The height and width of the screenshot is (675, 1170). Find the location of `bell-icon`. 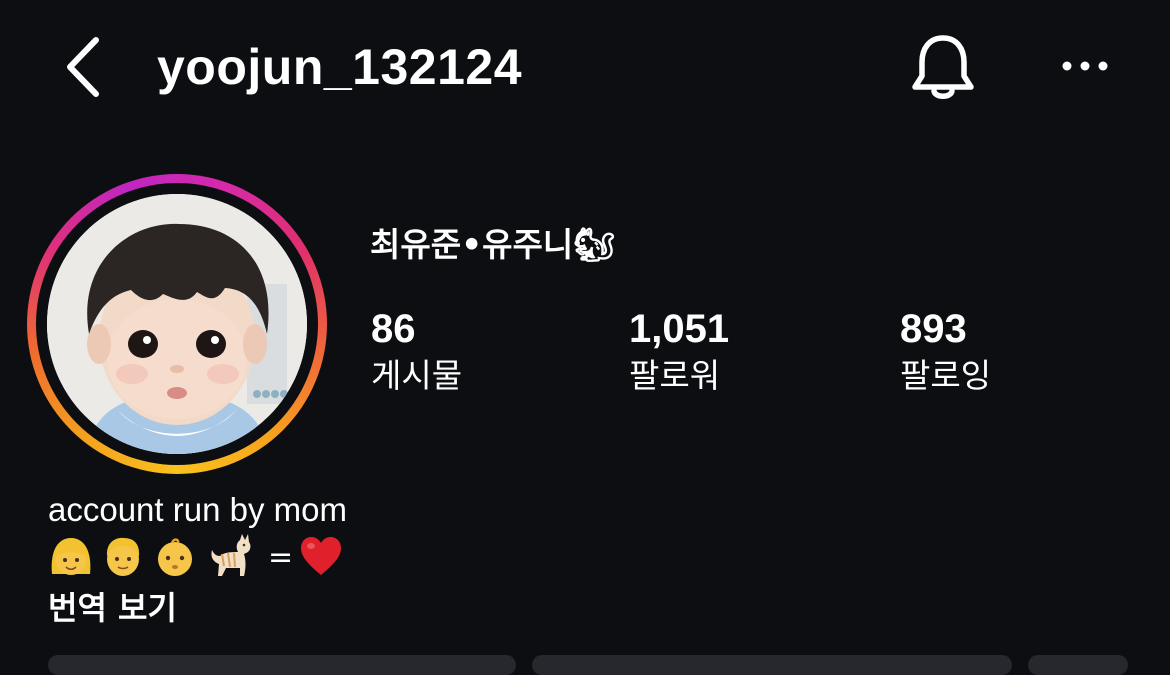

bell-icon is located at coordinates (943, 68).